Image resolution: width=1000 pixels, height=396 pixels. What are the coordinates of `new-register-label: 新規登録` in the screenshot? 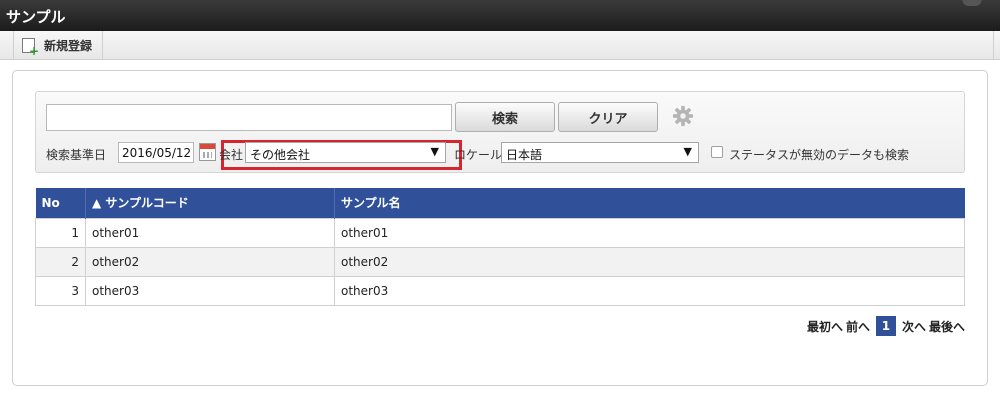 It's located at (68, 45).